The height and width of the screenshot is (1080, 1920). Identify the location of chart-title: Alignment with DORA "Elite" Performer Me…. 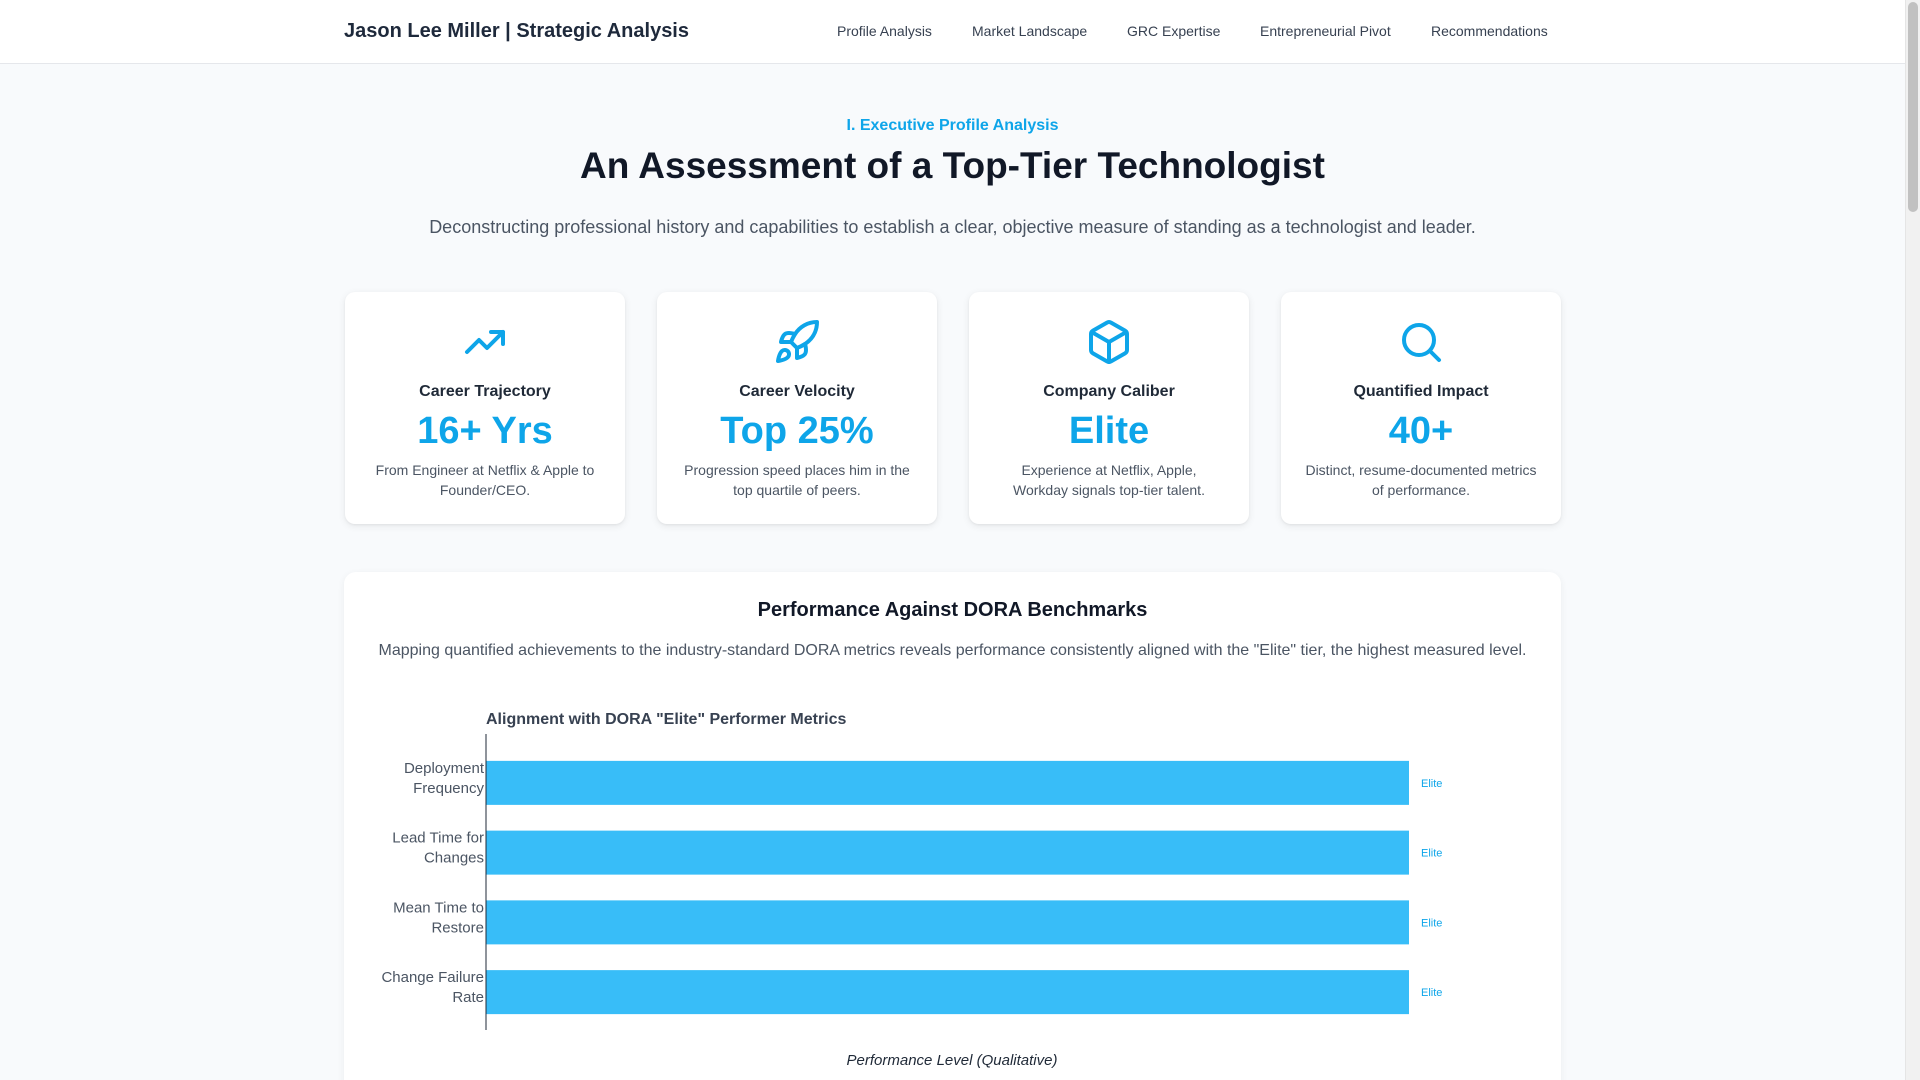
(666, 719).